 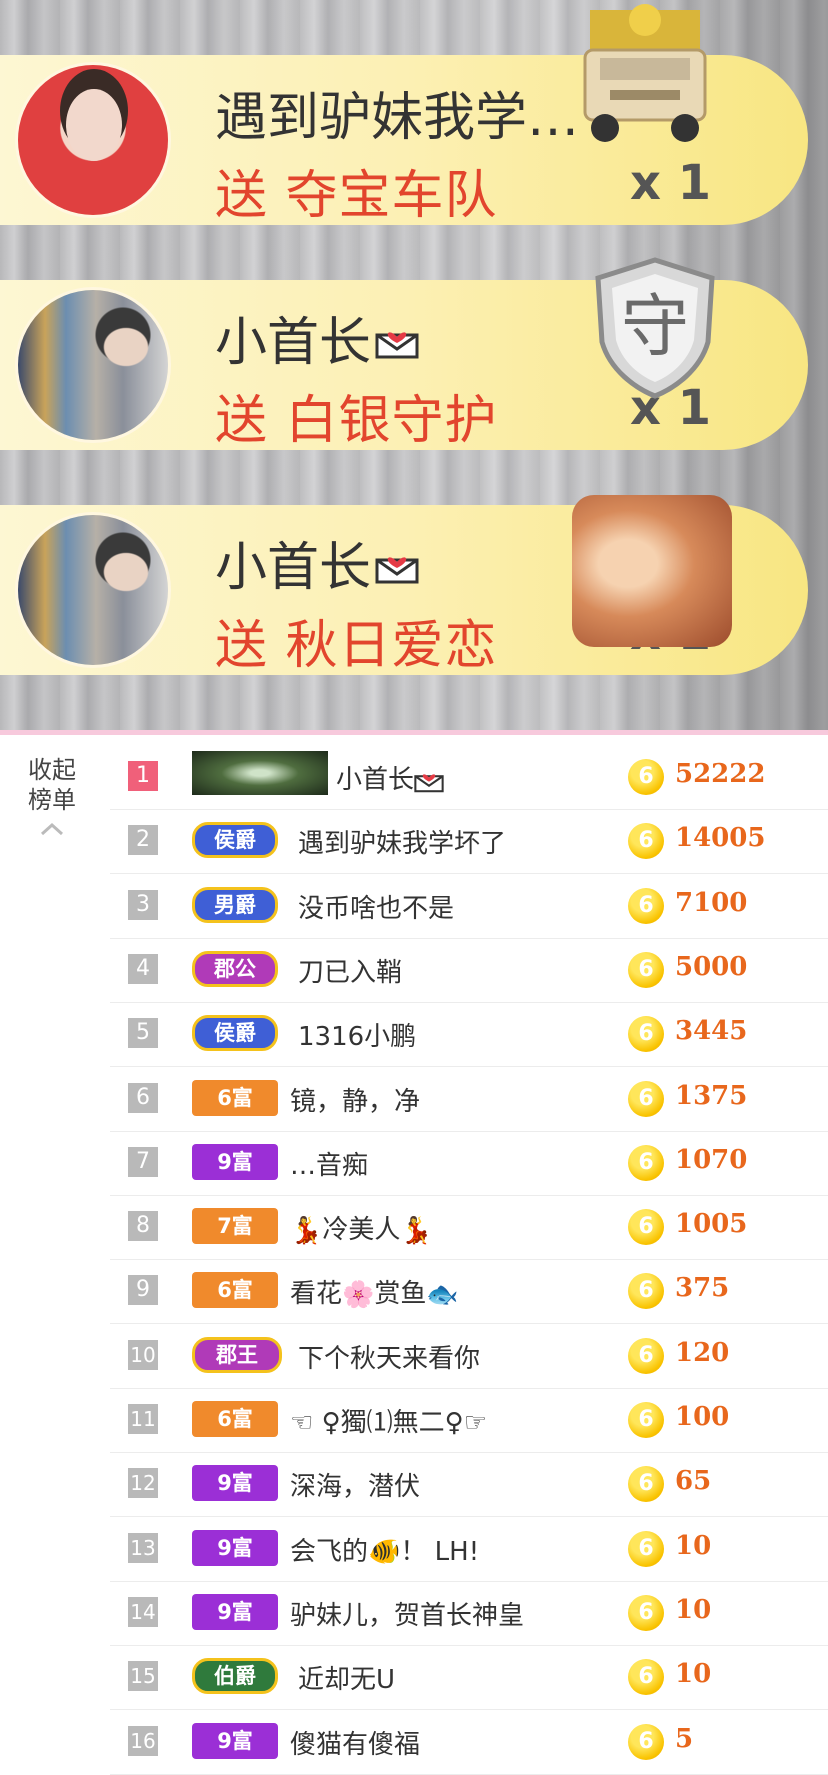 What do you see at coordinates (356, 421) in the screenshot?
I see `gift-send-text: 送 白银守护` at bounding box center [356, 421].